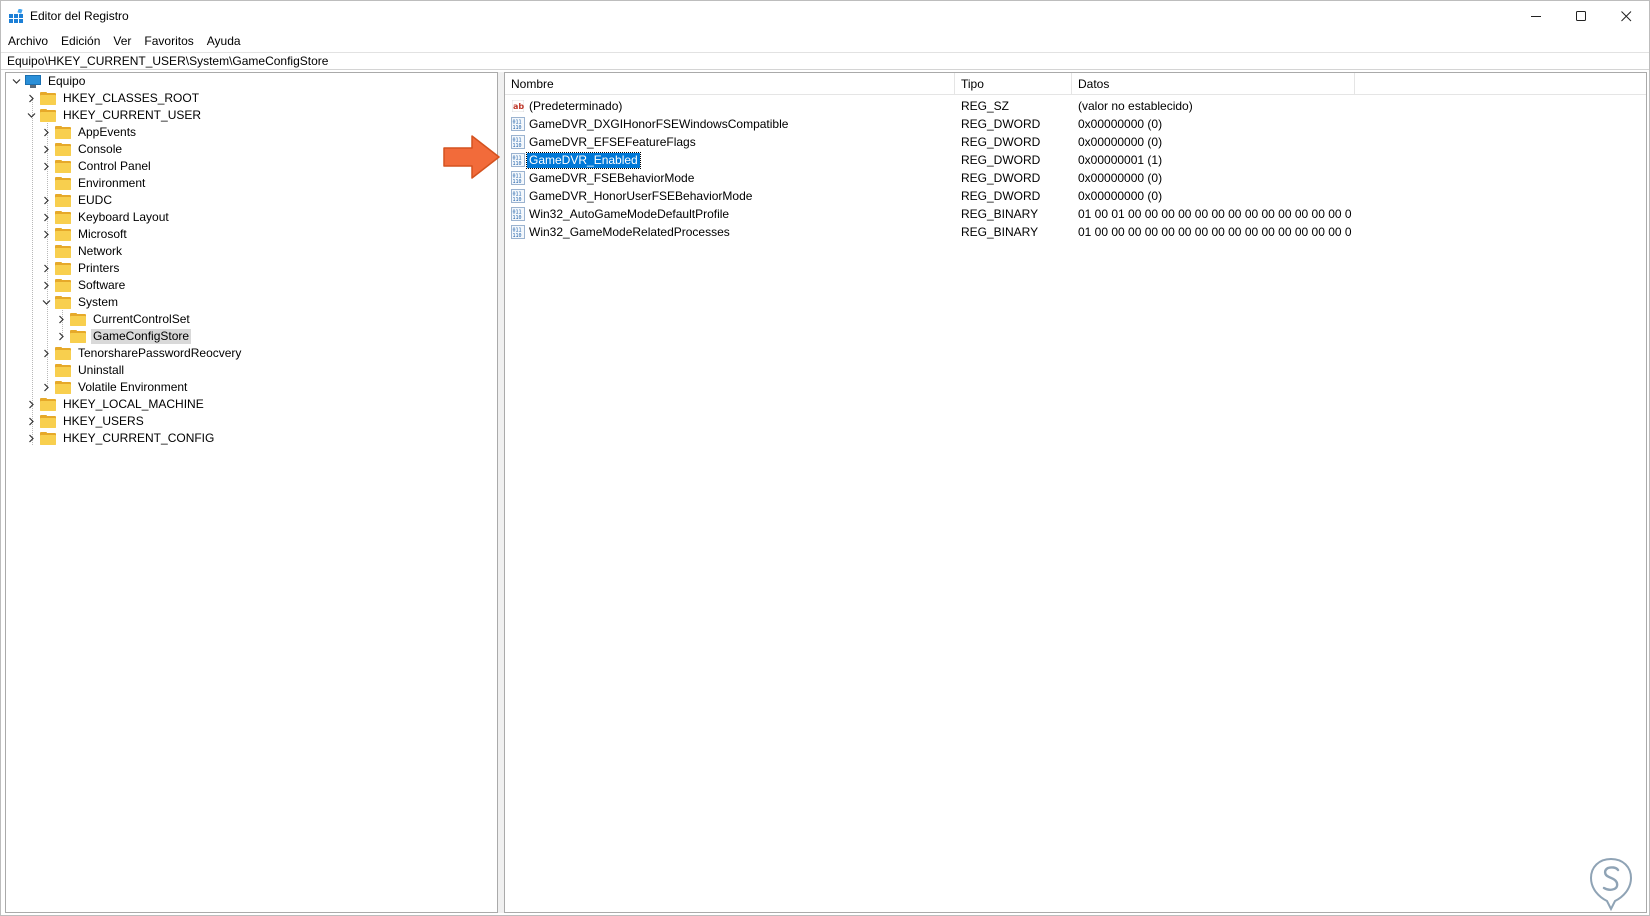 This screenshot has width=1650, height=916. I want to click on tree-item-volatile-environment: Volatile Environment, so click(114, 387).